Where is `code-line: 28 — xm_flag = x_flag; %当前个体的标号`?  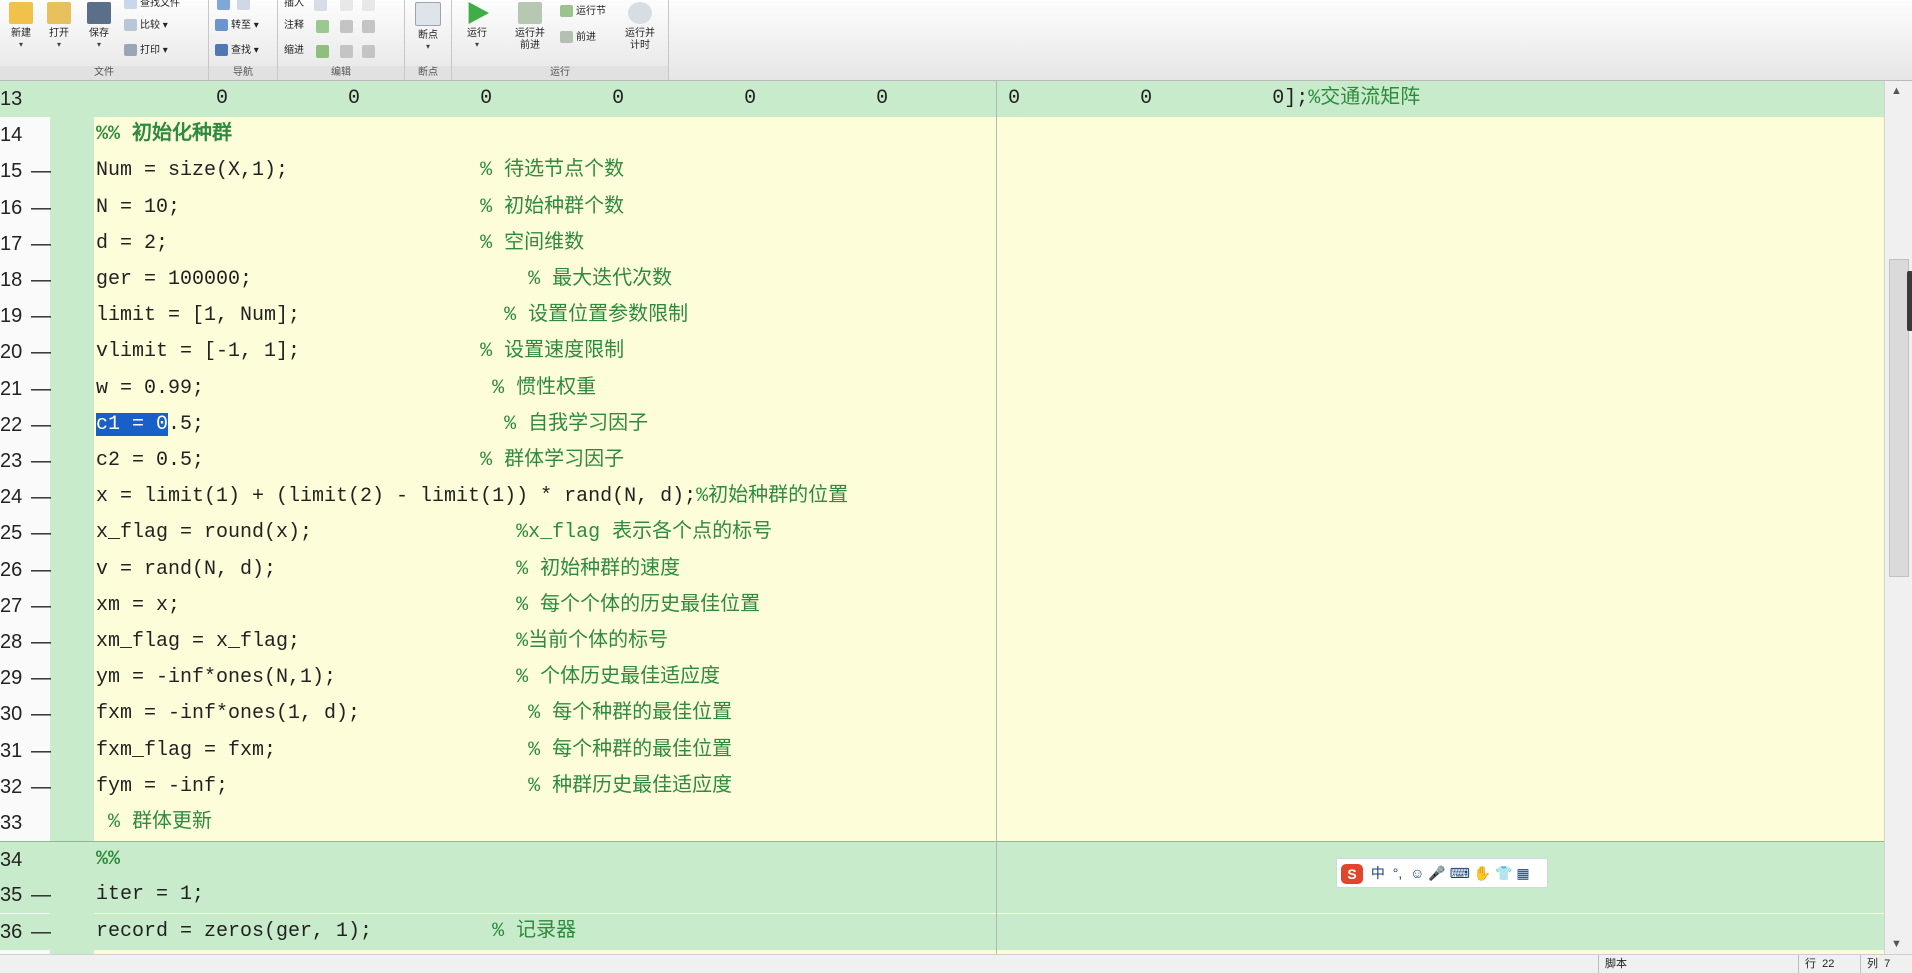
code-line: 28 — xm_flag = x_flag; %当前个体的标号 is located at coordinates (942, 642).